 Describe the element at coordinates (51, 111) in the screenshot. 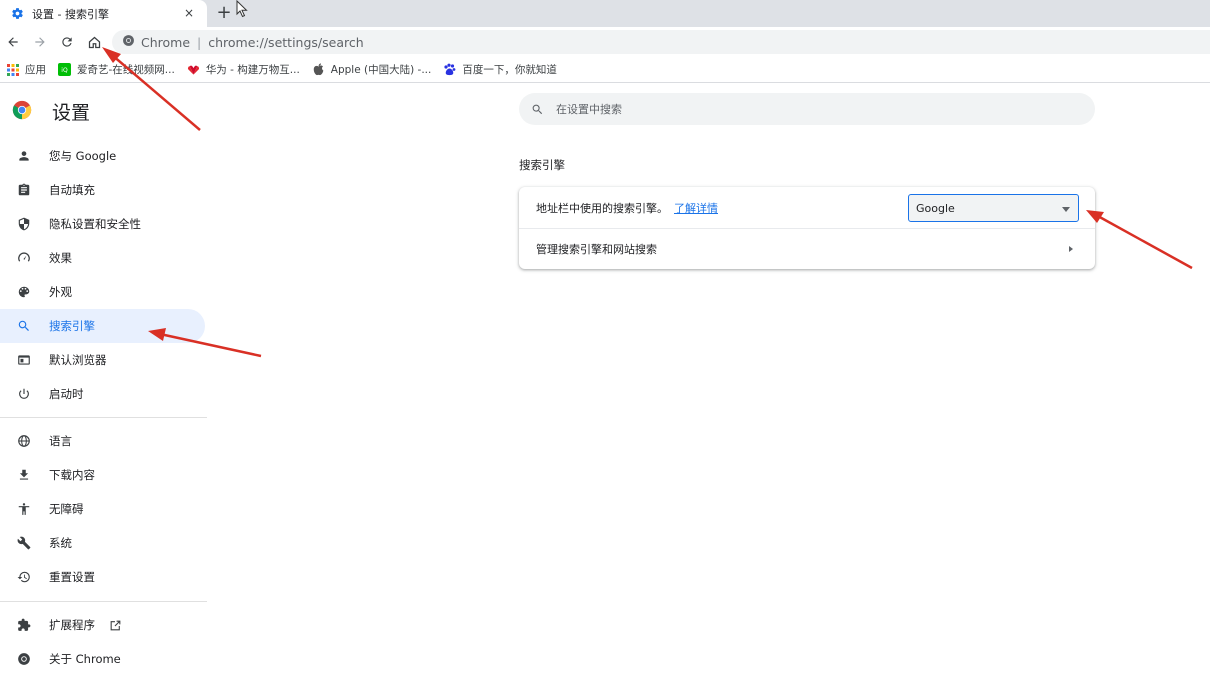

I see `settings-header: 设置` at that location.